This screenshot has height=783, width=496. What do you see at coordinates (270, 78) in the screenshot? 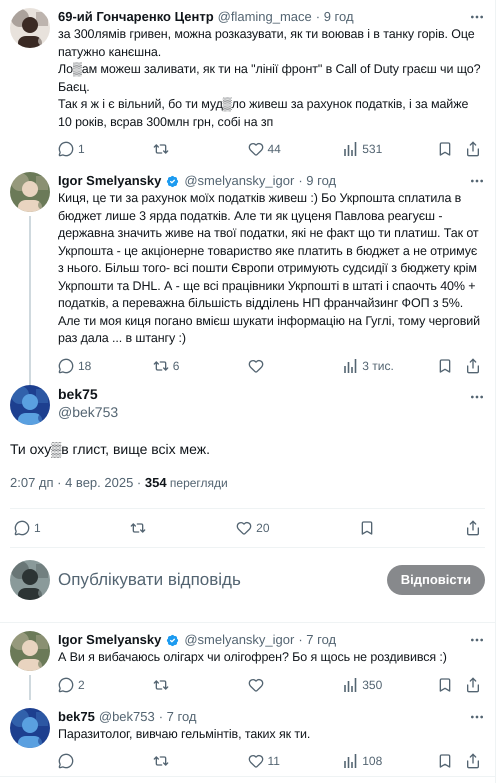
I see `post-text: Ло▒ам можеш заливати, як ти на "лінії фронт" в Call of Duty граєш чи що? Баєц.` at bounding box center [270, 78].